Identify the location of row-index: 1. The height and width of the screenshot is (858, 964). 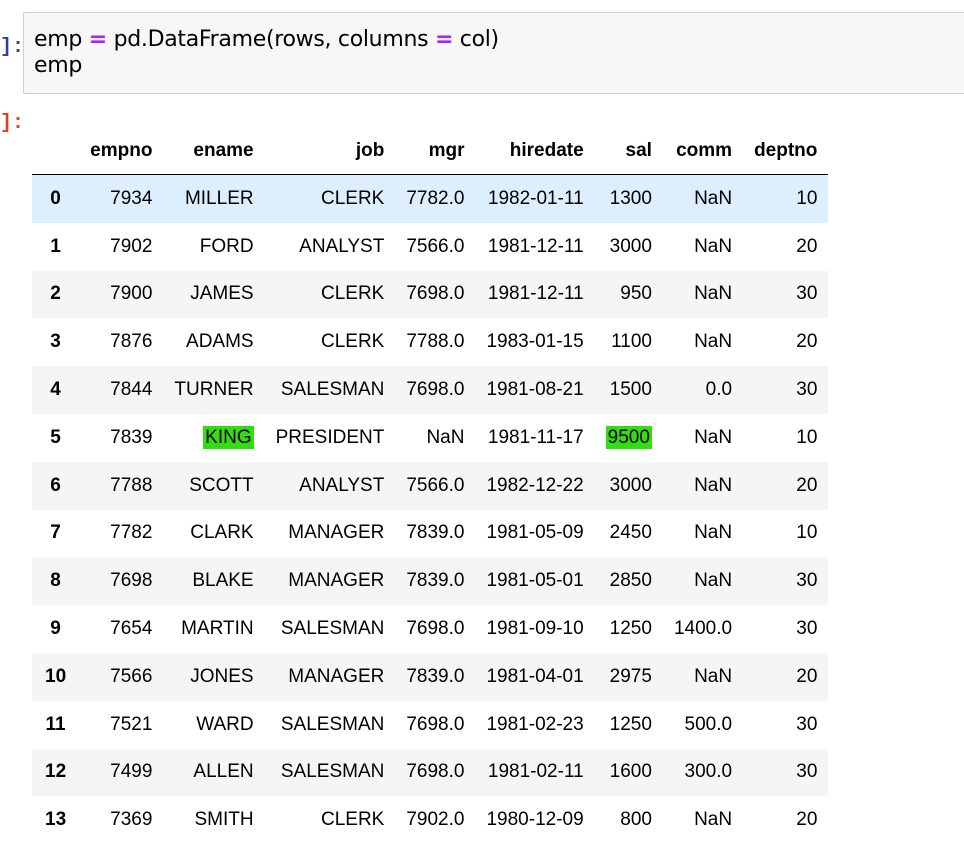
(55, 246).